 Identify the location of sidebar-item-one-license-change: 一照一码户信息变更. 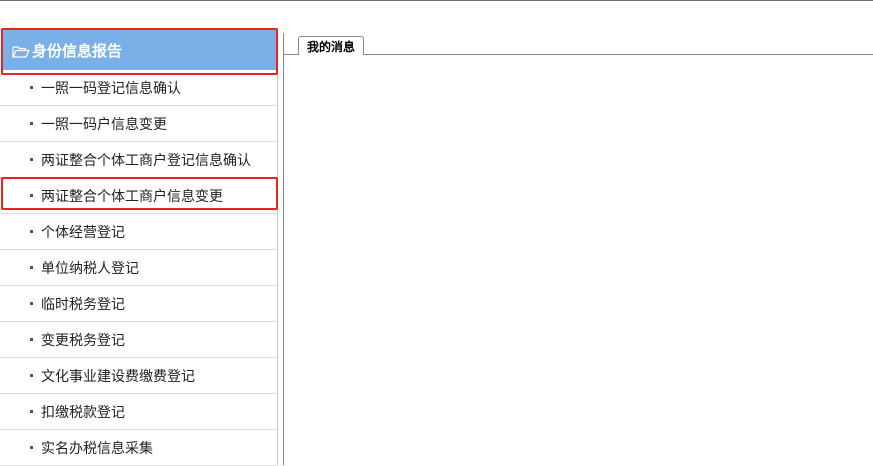
(138, 124).